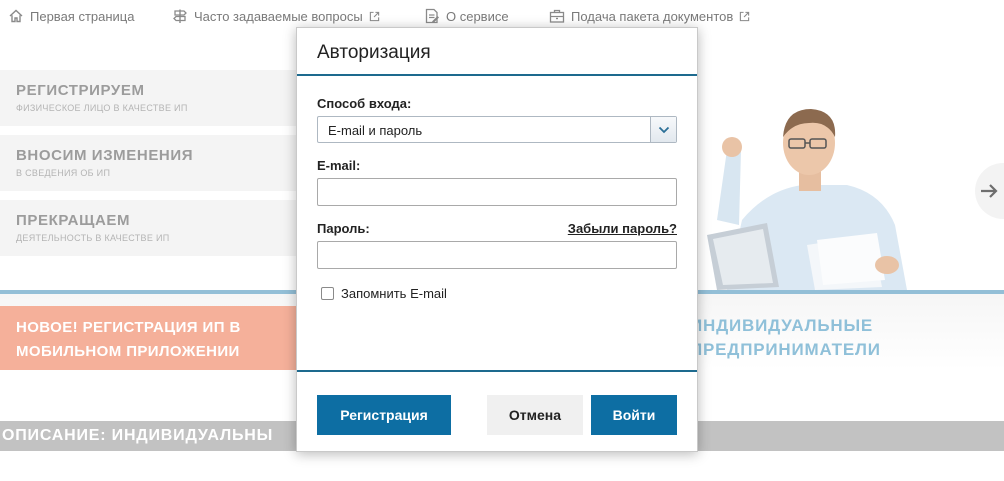  I want to click on email-input, so click(497, 192).